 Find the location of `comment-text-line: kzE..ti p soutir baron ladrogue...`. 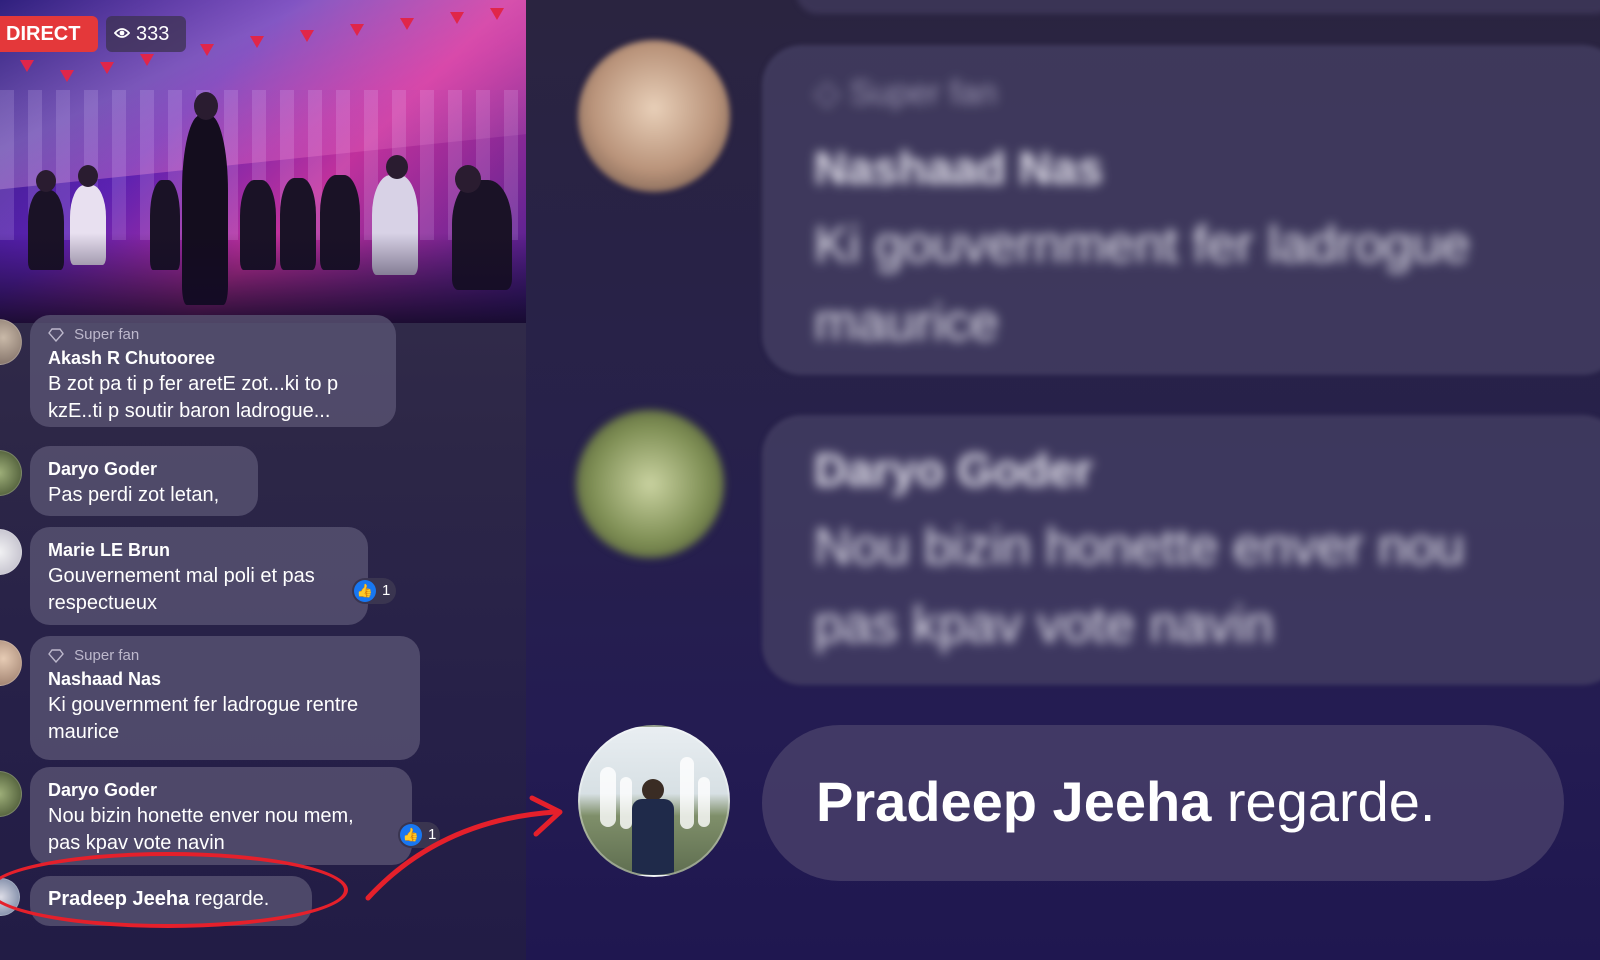

comment-text-line: kzE..ti p soutir baron ladrogue... is located at coordinates (189, 411).